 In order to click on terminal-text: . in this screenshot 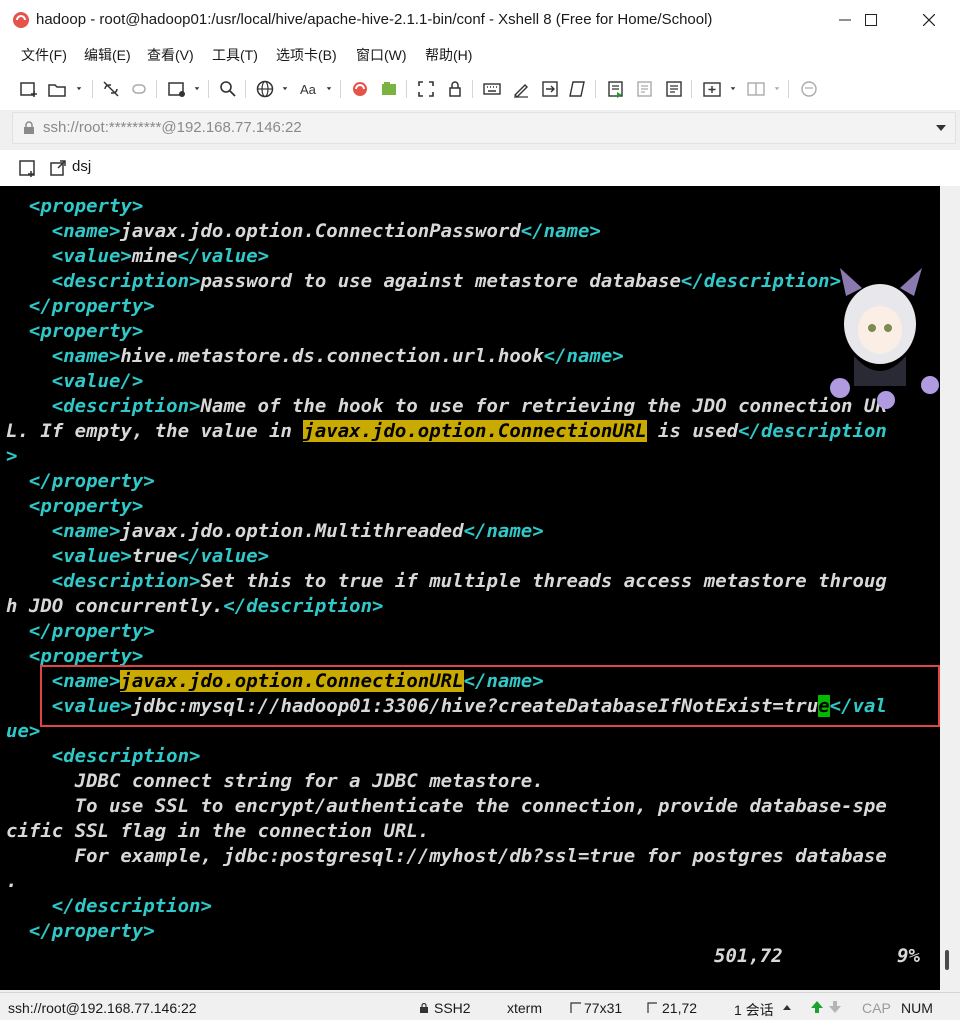, I will do `click(12, 881)`.